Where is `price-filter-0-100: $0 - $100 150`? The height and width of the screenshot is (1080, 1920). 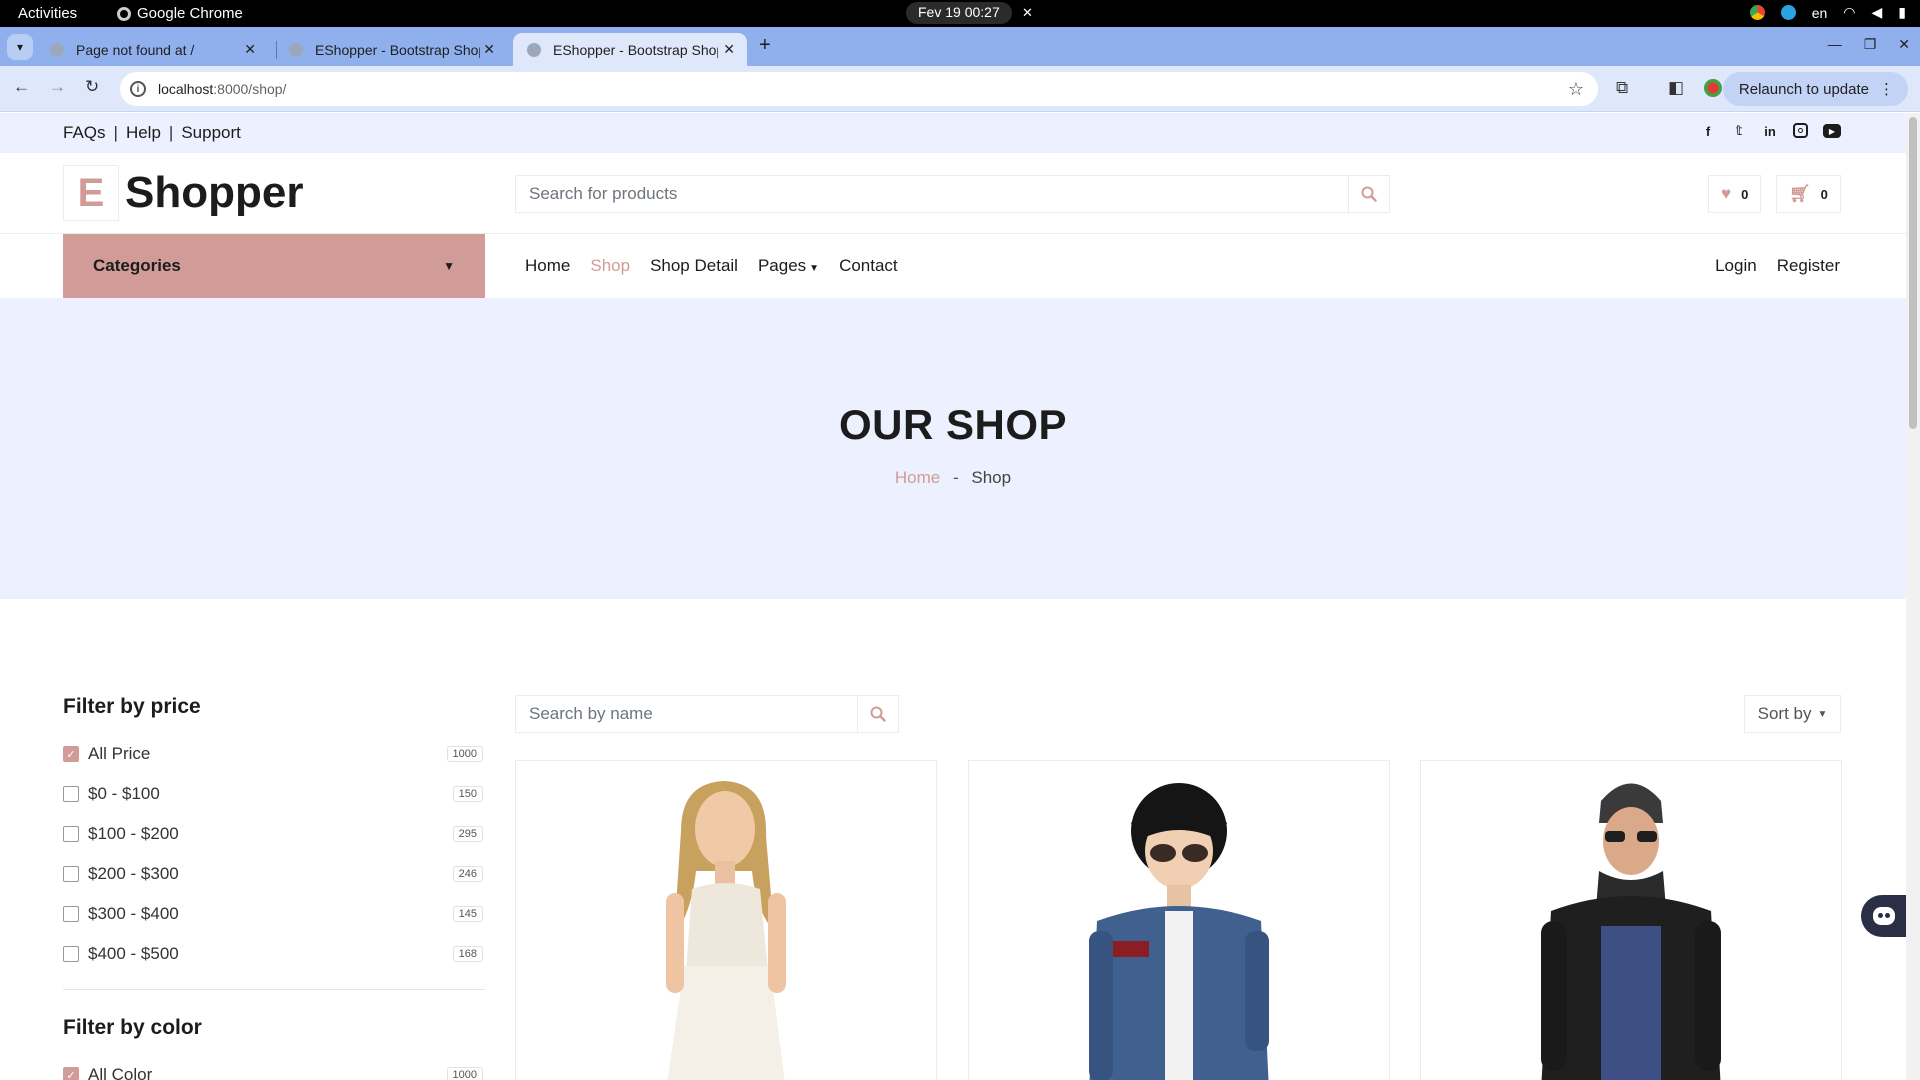 price-filter-0-100: $0 - $100 150 is located at coordinates (274, 794).